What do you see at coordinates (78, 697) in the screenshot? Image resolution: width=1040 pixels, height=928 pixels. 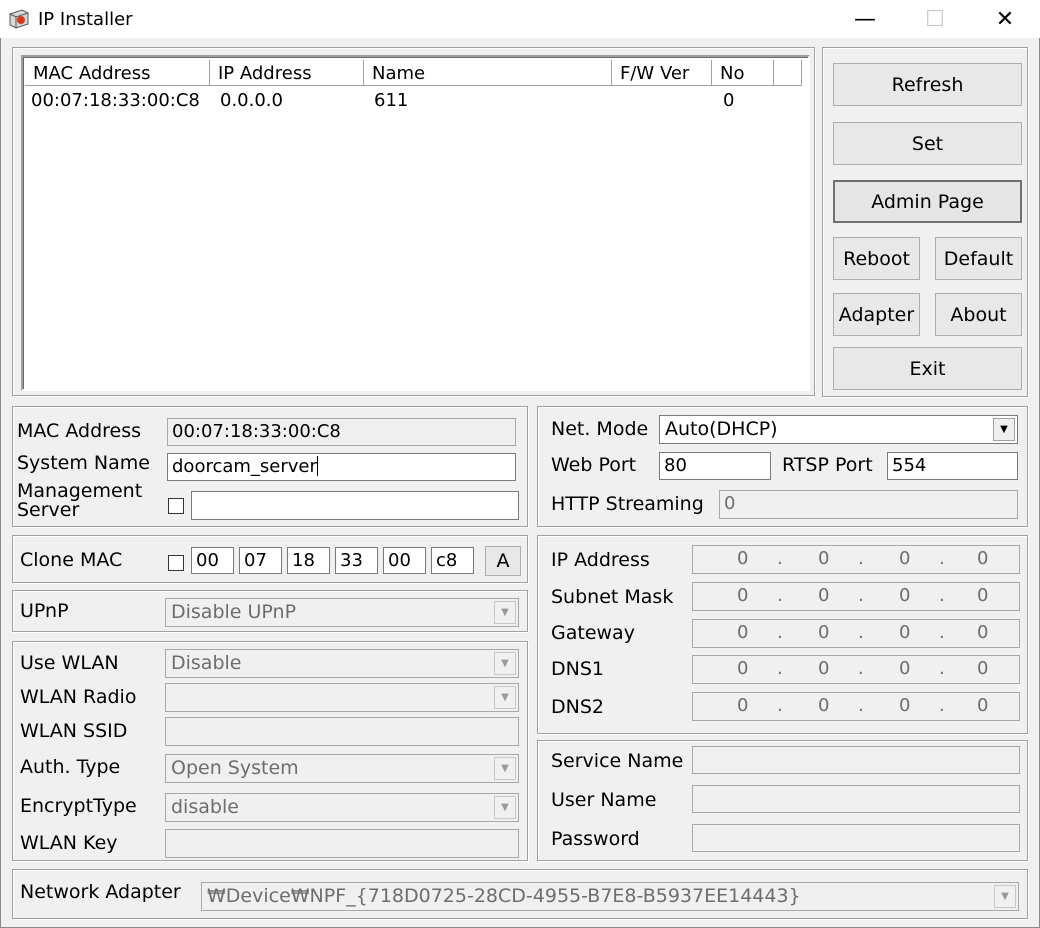 I see `wlan-radio-label: WLAN Radio` at bounding box center [78, 697].